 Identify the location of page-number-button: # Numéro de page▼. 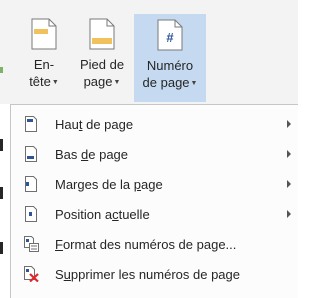
(170, 58).